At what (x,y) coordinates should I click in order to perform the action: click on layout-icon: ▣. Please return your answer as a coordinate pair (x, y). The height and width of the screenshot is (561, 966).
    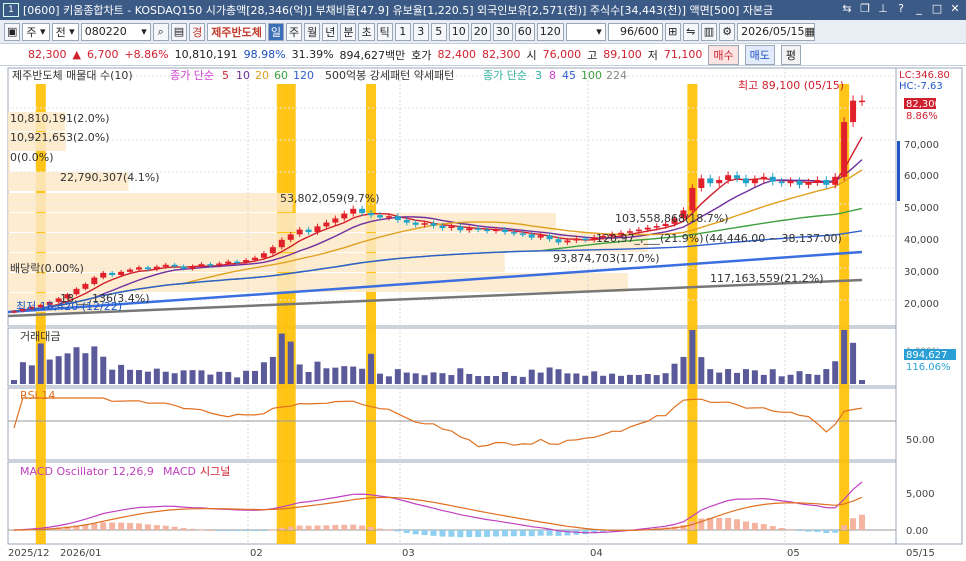
    Looking at the image, I should click on (12, 31).